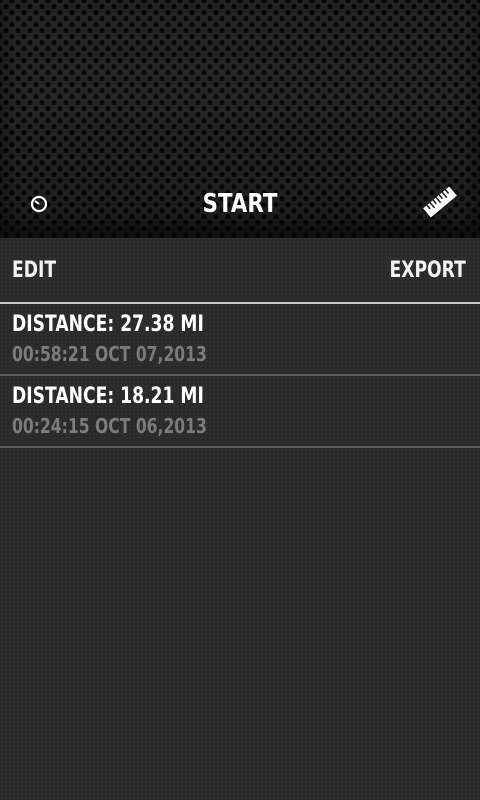  I want to click on start-button-label: START, so click(240, 204).